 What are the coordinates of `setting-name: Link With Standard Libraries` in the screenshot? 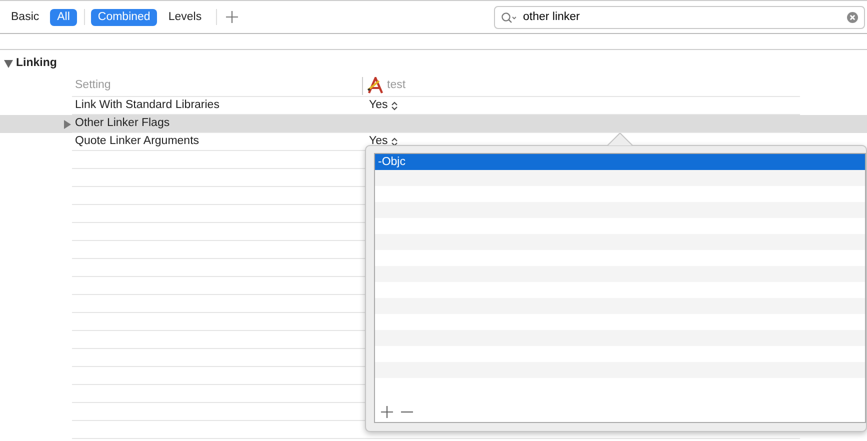 It's located at (147, 105).